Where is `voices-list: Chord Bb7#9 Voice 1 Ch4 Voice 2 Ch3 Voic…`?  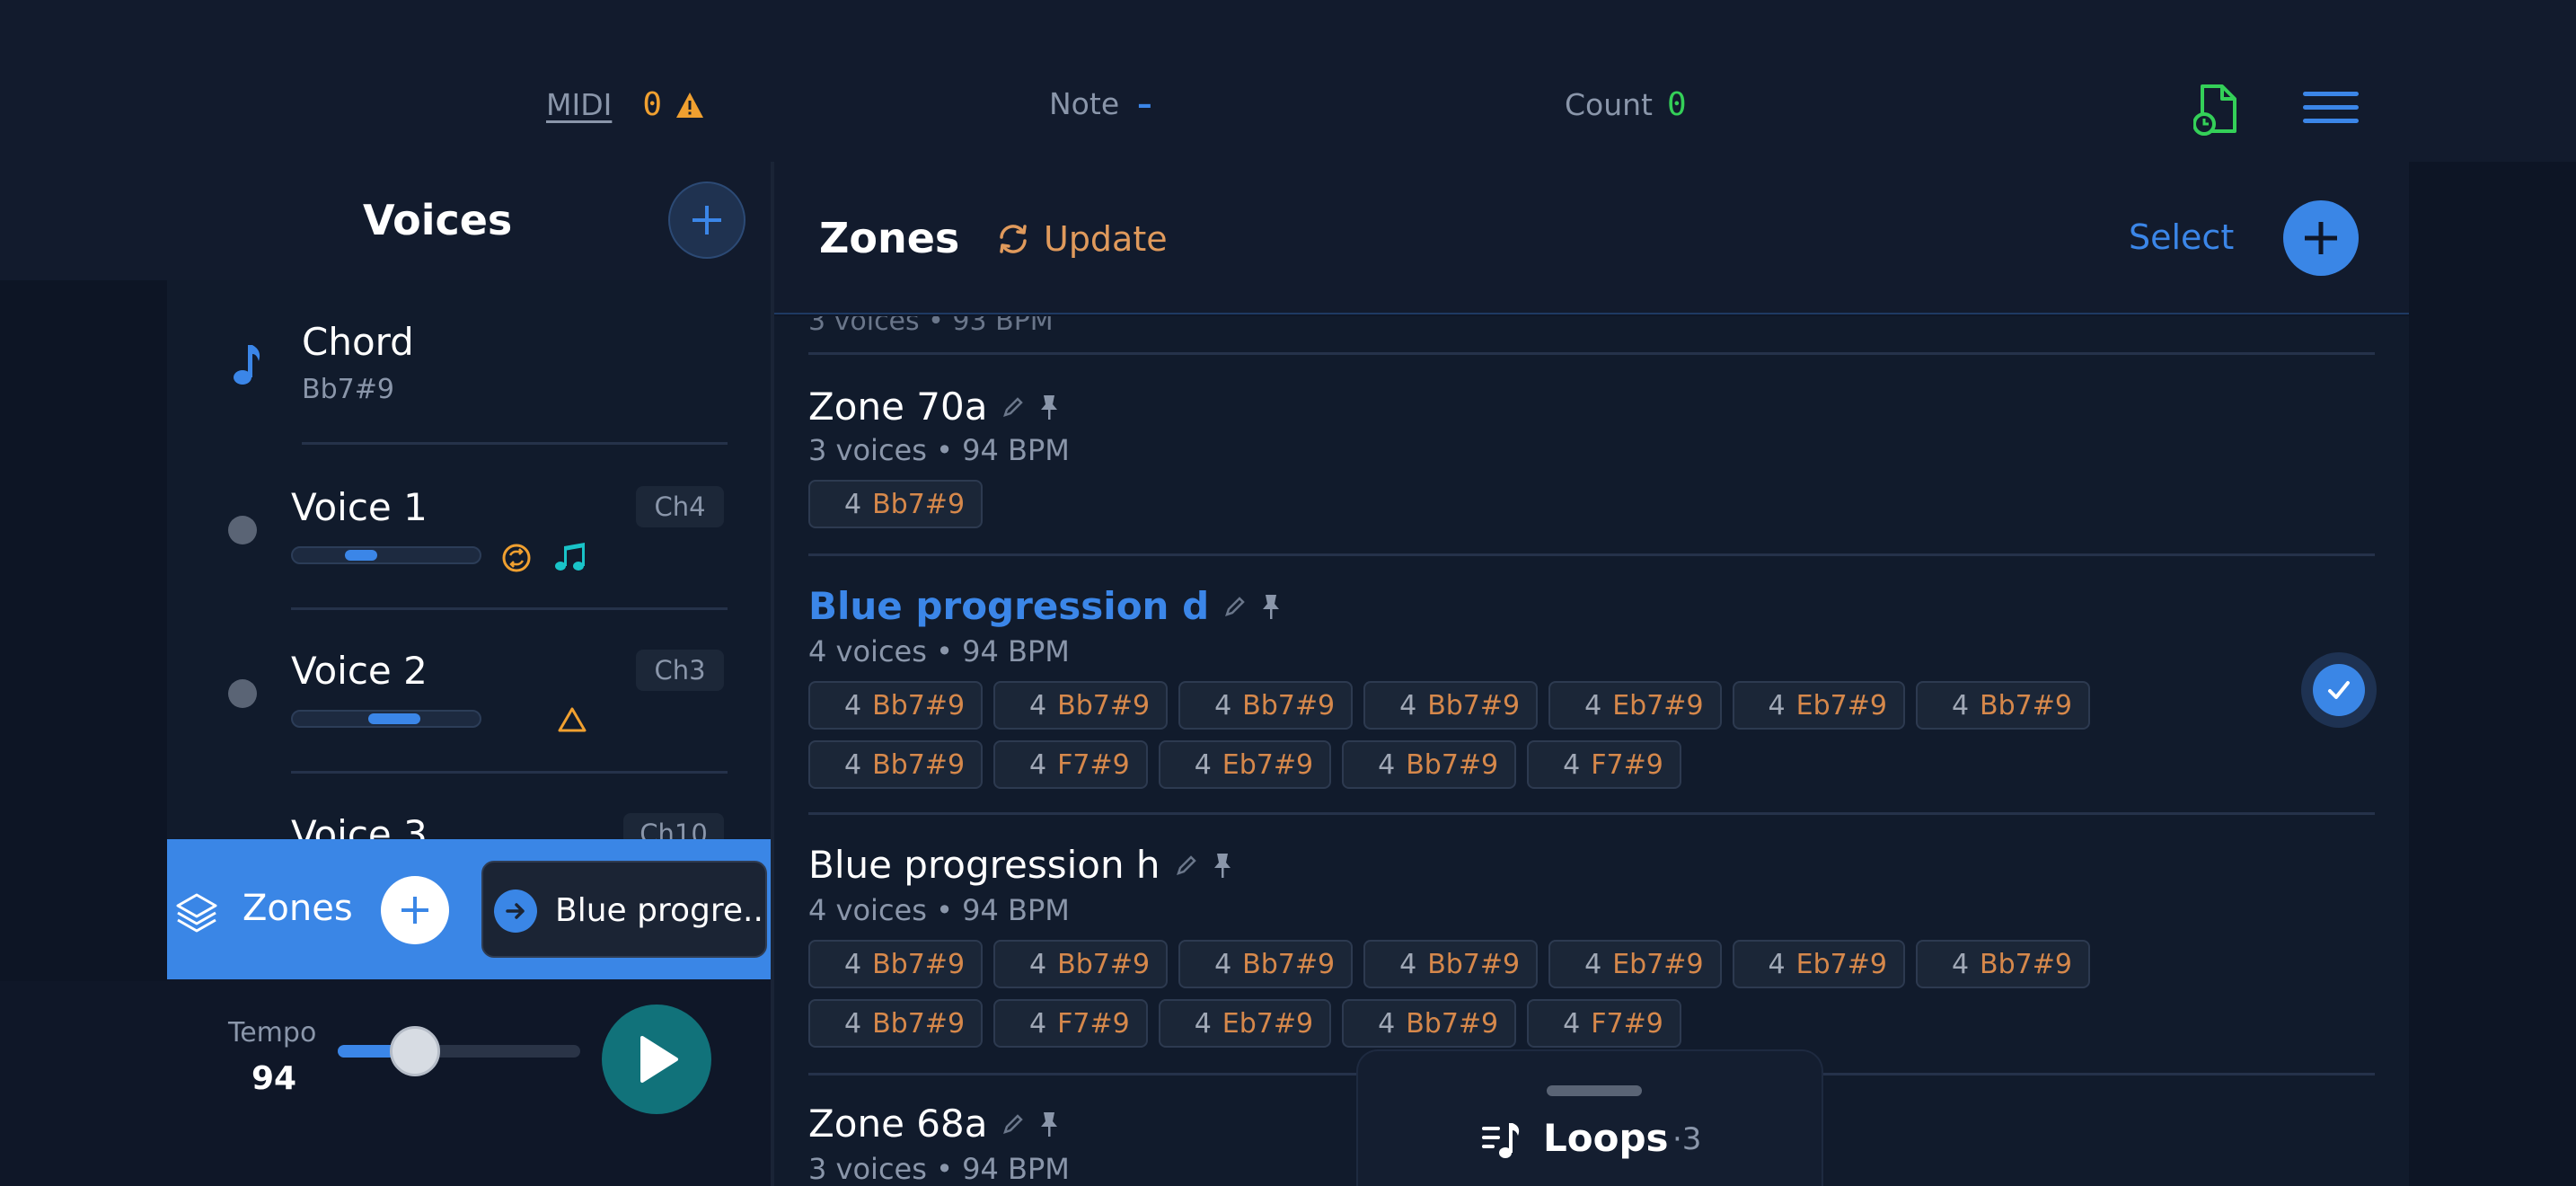
voices-list: Chord Bb7#9 Voice 1 Ch4 Voice 2 Ch3 Voic… is located at coordinates (469, 559).